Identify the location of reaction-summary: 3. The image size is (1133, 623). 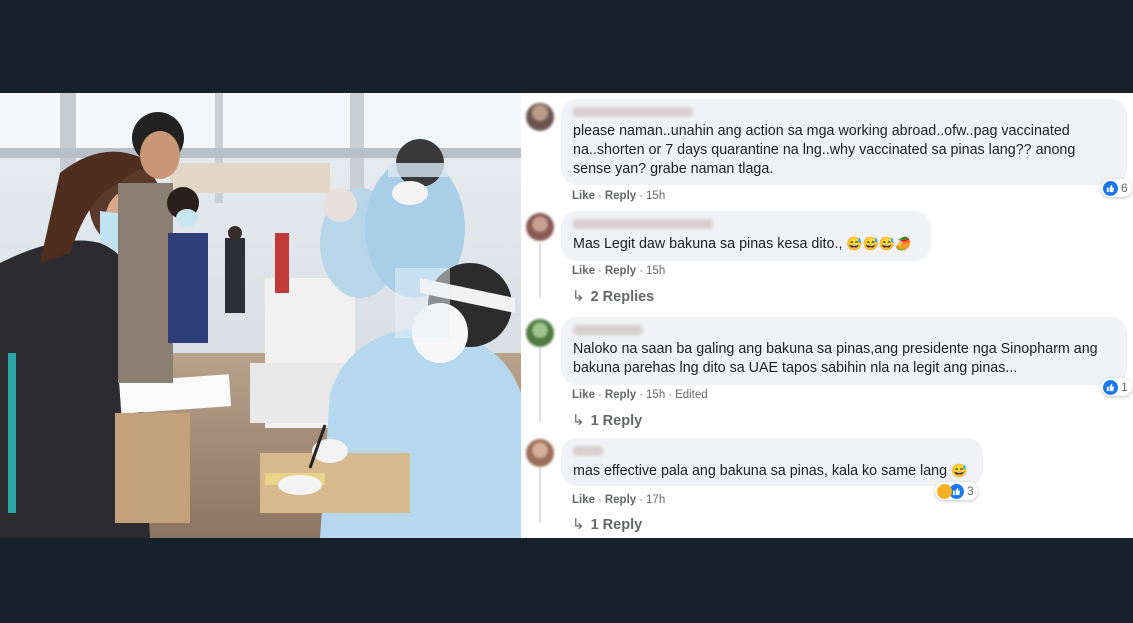
(956, 491).